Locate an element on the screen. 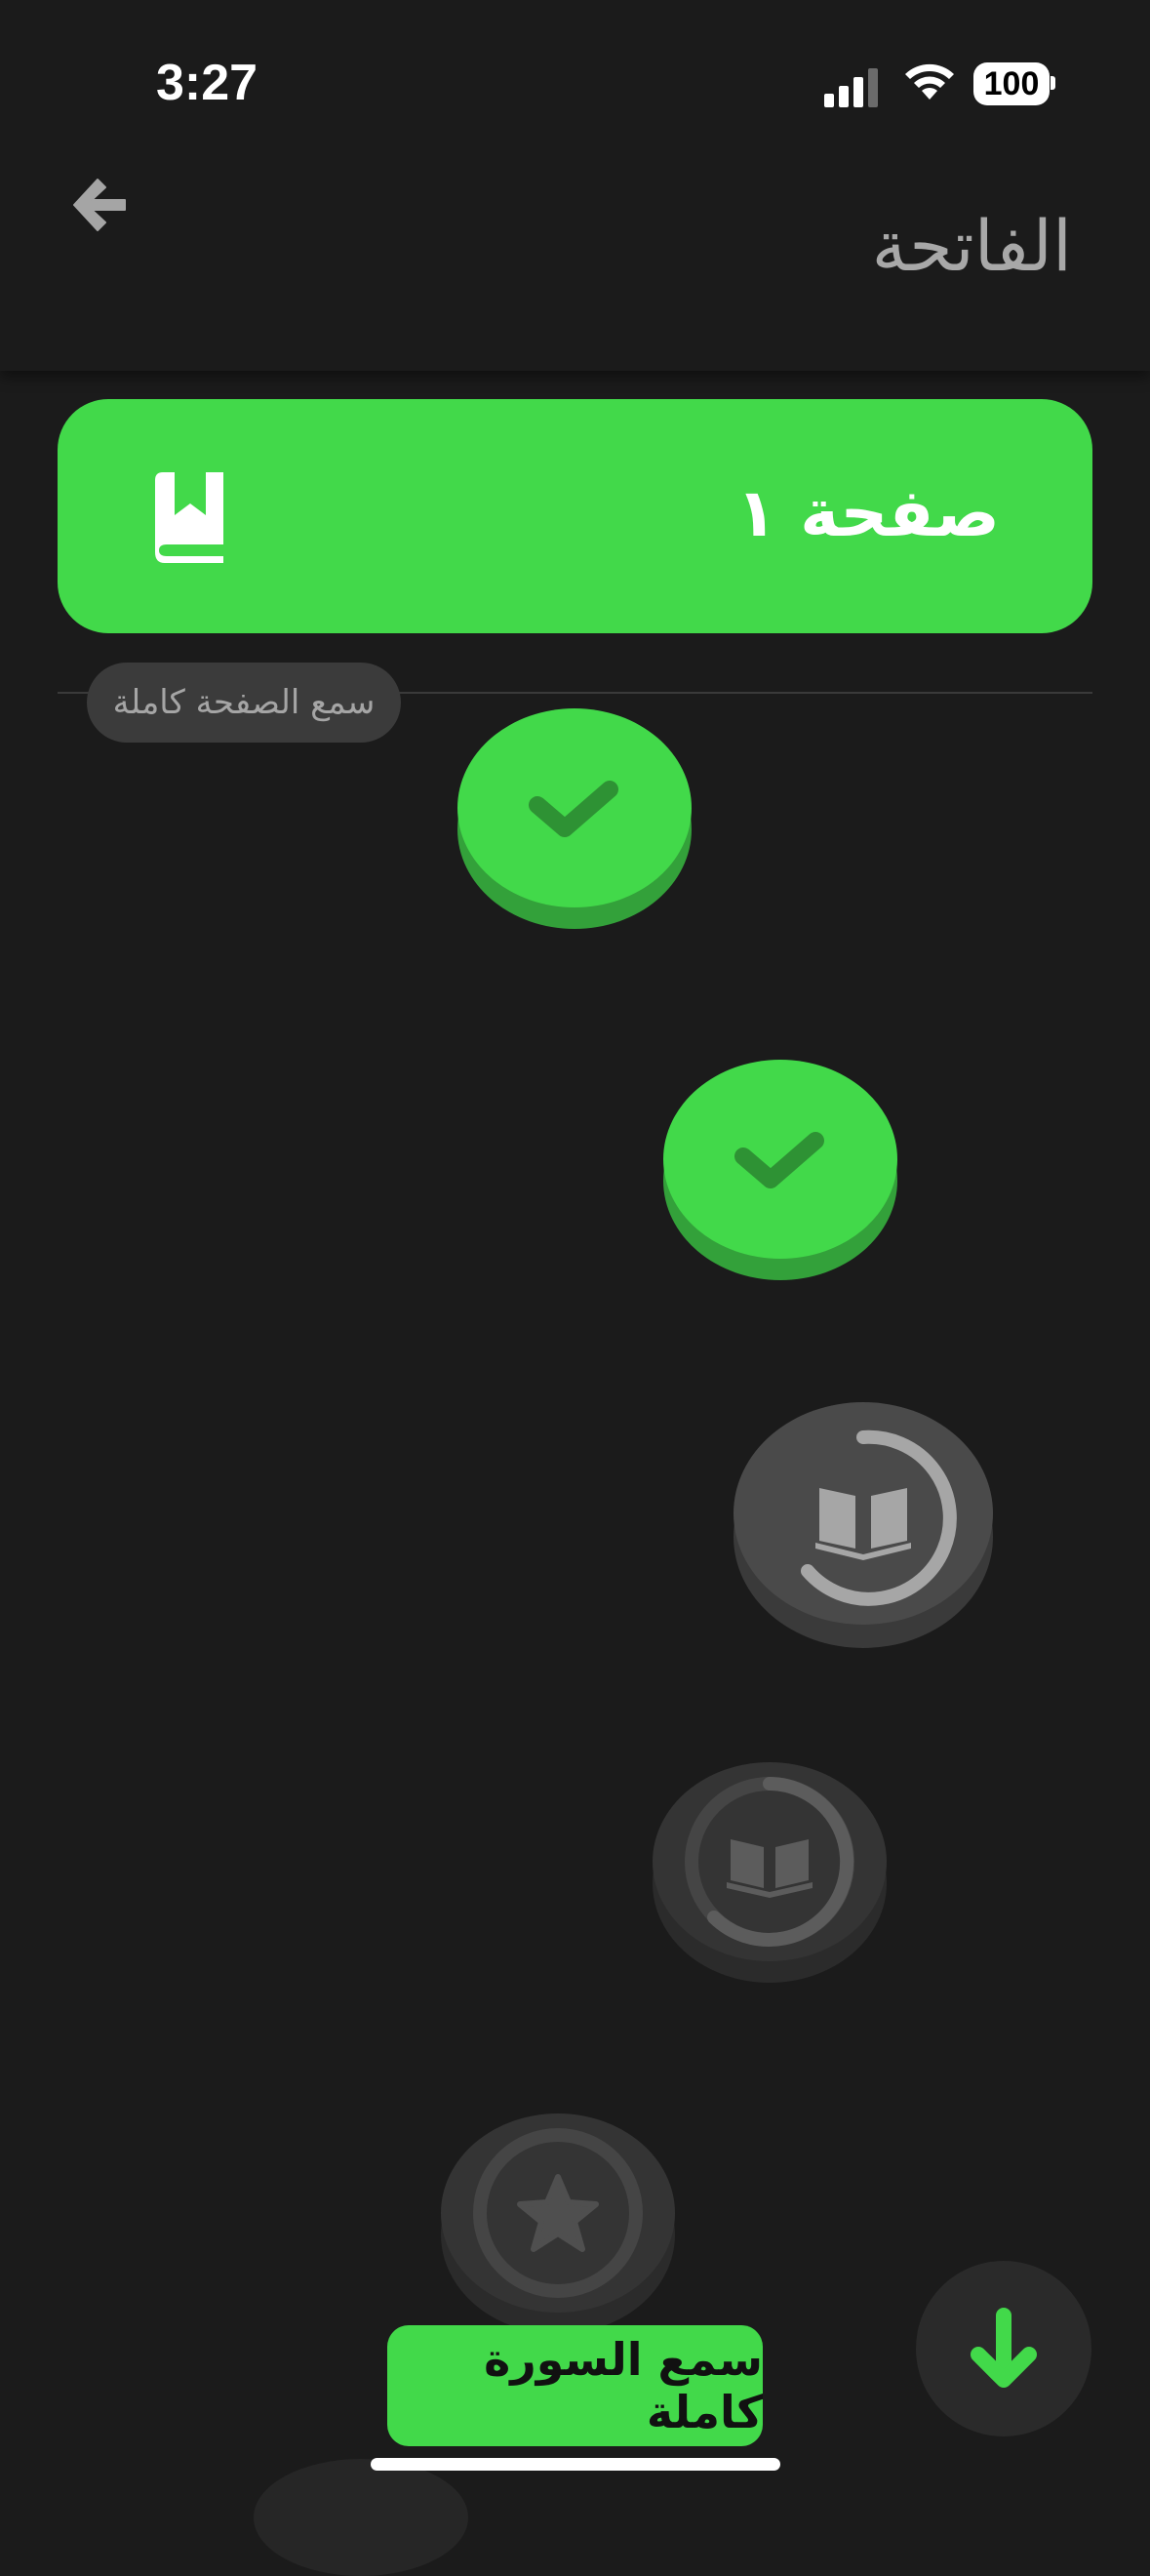 This screenshot has height=2576, width=1150. lesson-node-locked-star is located at coordinates (558, 2225).